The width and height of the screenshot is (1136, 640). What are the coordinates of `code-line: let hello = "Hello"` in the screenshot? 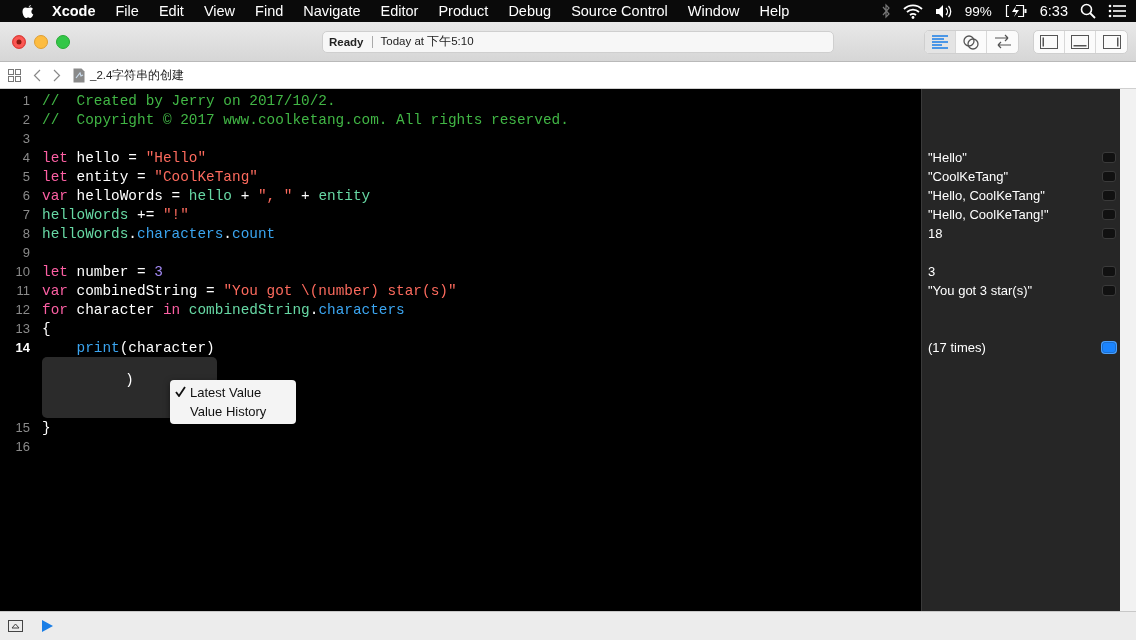 It's located at (124, 157).